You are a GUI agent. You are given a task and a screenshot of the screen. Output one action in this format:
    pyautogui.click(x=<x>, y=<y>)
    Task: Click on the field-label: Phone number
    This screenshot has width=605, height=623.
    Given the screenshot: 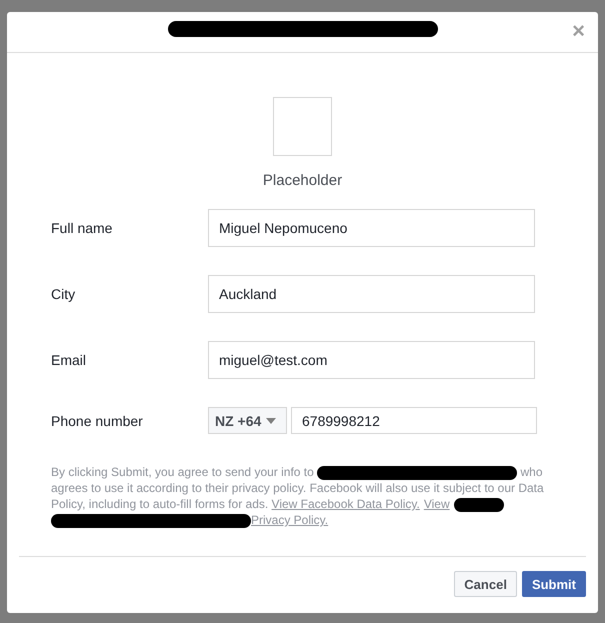 What is the action you would take?
    pyautogui.click(x=97, y=420)
    